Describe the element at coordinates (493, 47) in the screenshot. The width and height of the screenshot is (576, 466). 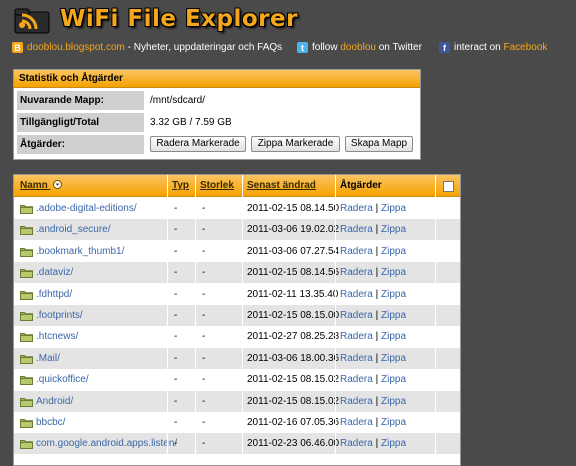
I see `facebook-item: f interact on Facebook` at that location.